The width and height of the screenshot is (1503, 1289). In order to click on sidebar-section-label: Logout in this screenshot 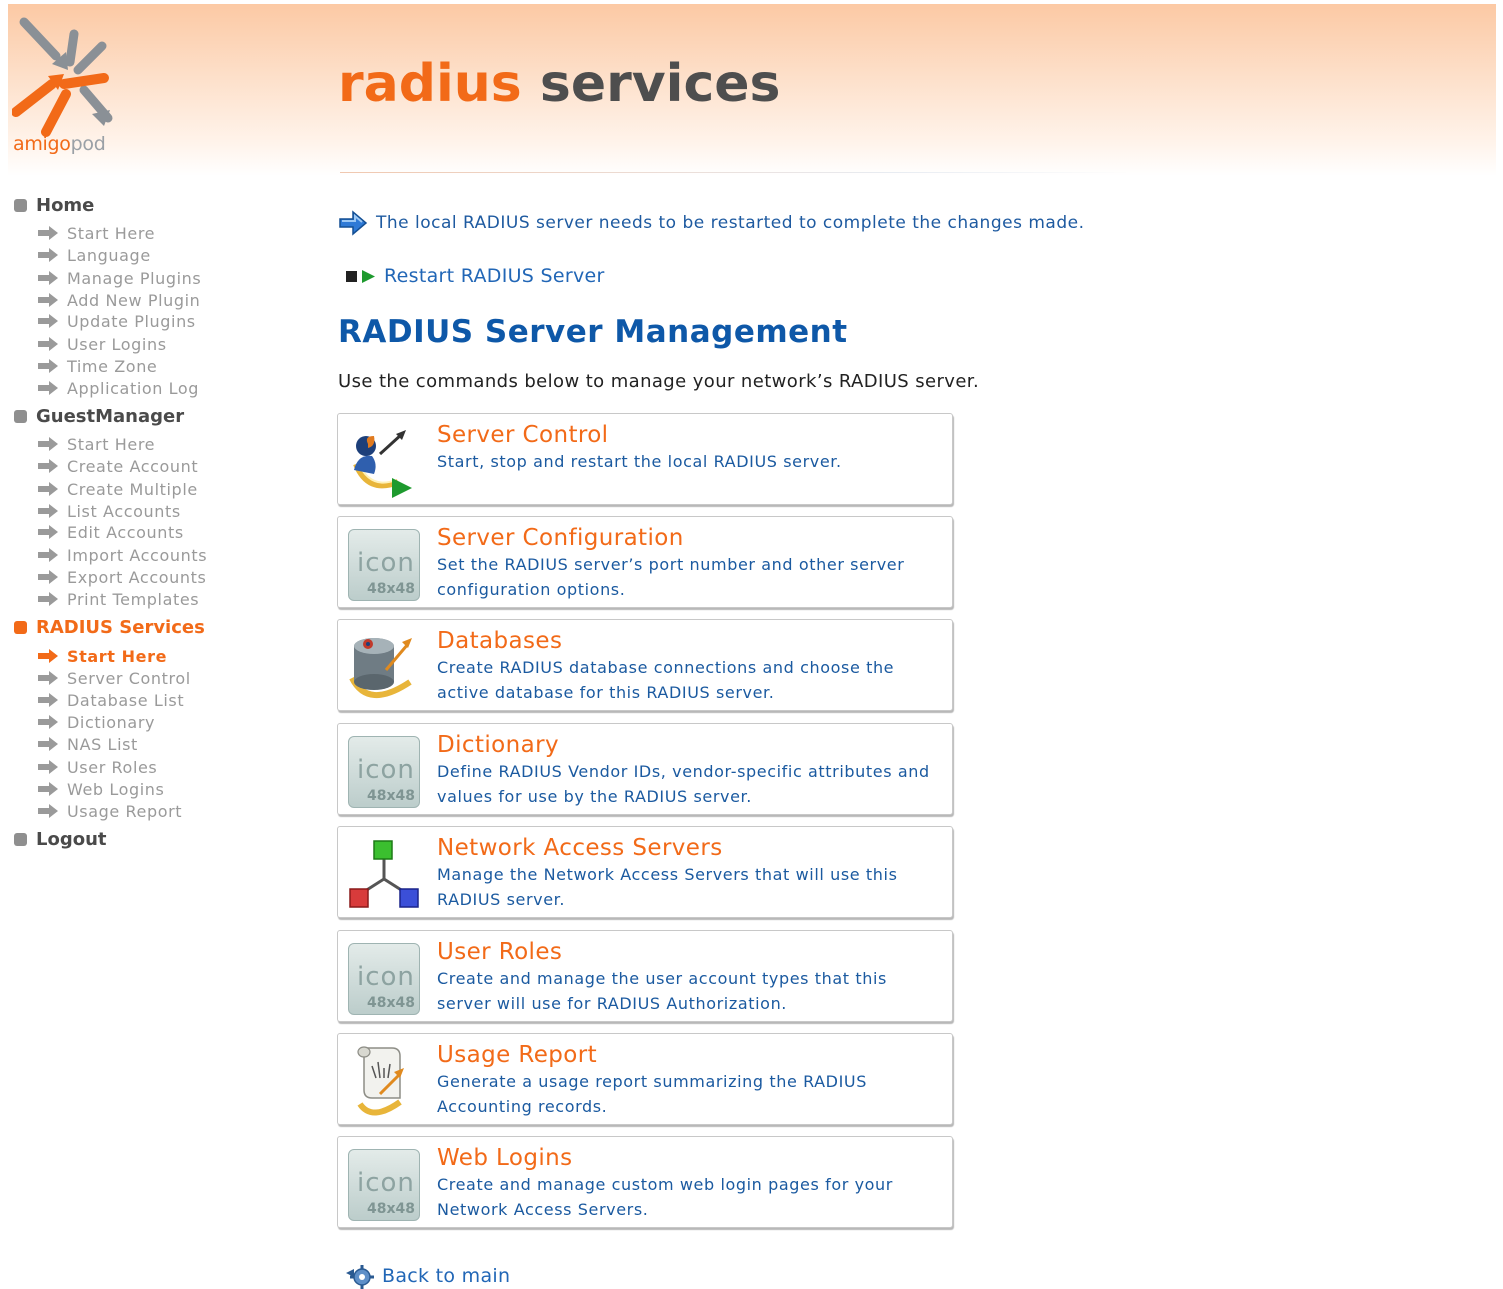, I will do `click(71, 839)`.